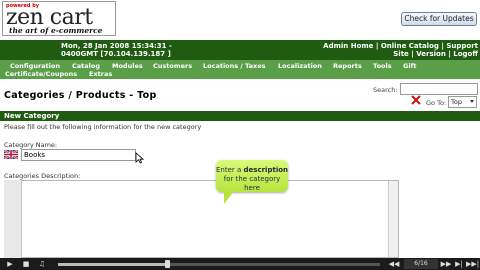 The height and width of the screenshot is (270, 480). Describe the element at coordinates (421, 264) in the screenshot. I see `slide-counter: 6/16` at that location.